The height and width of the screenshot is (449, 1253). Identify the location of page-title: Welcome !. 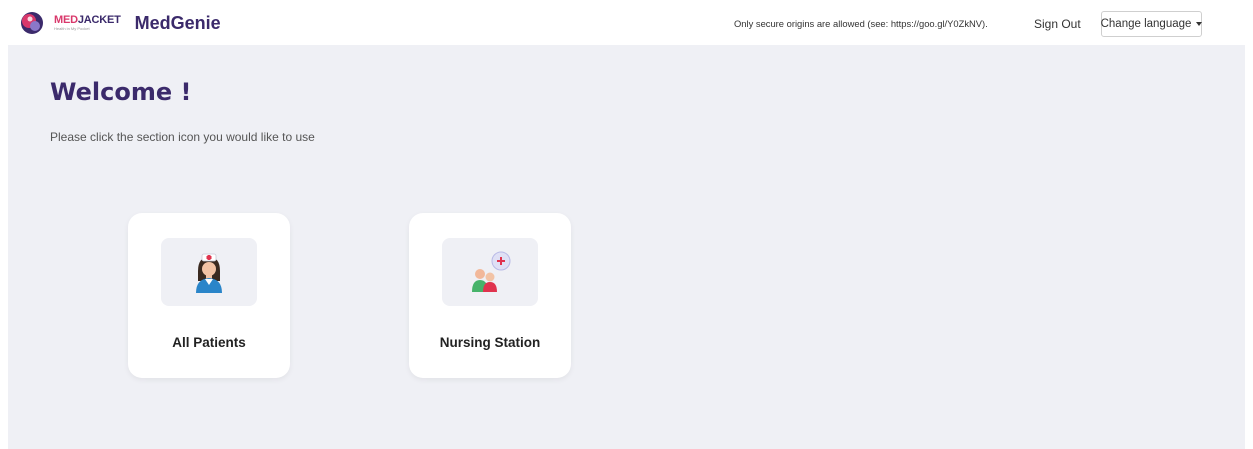
(121, 92).